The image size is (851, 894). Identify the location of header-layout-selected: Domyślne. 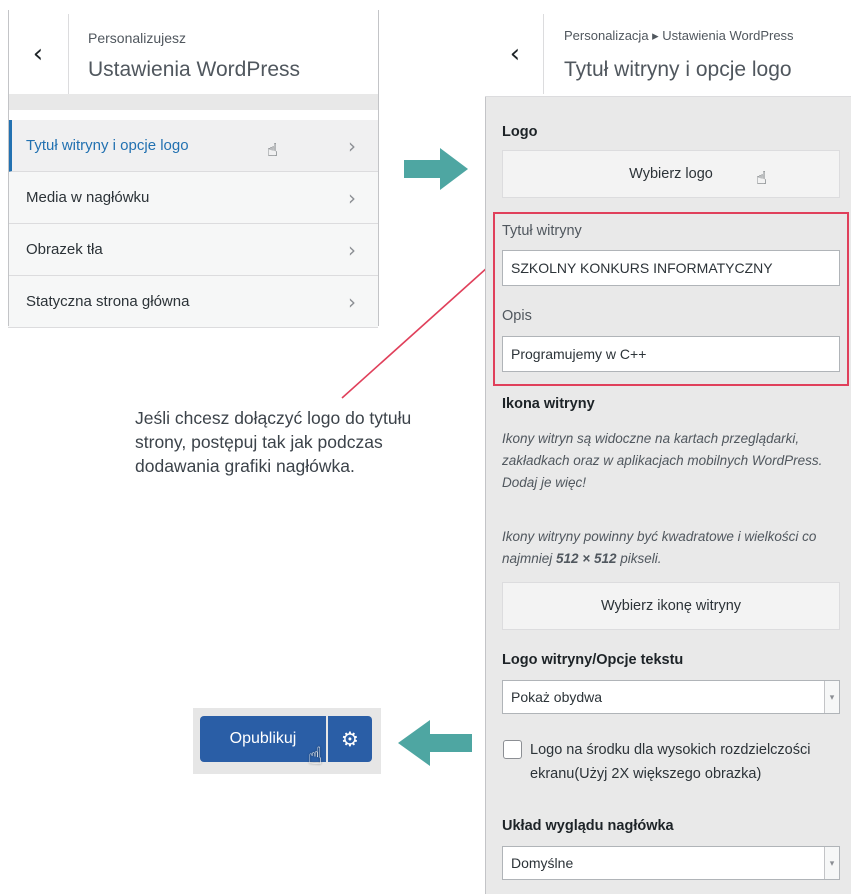
(542, 863).